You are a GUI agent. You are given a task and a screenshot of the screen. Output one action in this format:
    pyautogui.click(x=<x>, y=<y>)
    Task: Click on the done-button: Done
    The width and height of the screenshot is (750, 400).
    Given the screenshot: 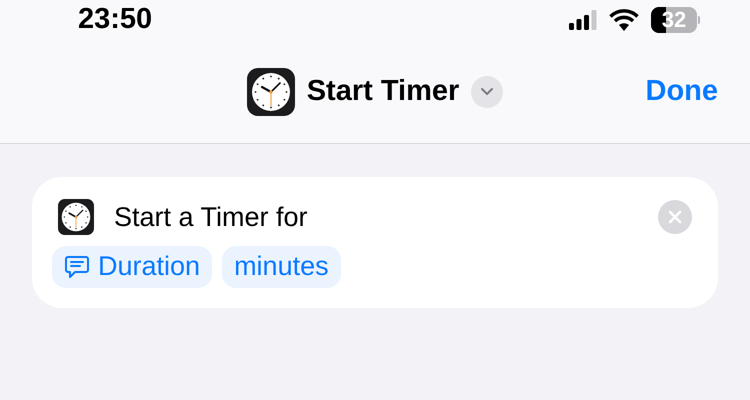 What is the action you would take?
    pyautogui.click(x=682, y=92)
    